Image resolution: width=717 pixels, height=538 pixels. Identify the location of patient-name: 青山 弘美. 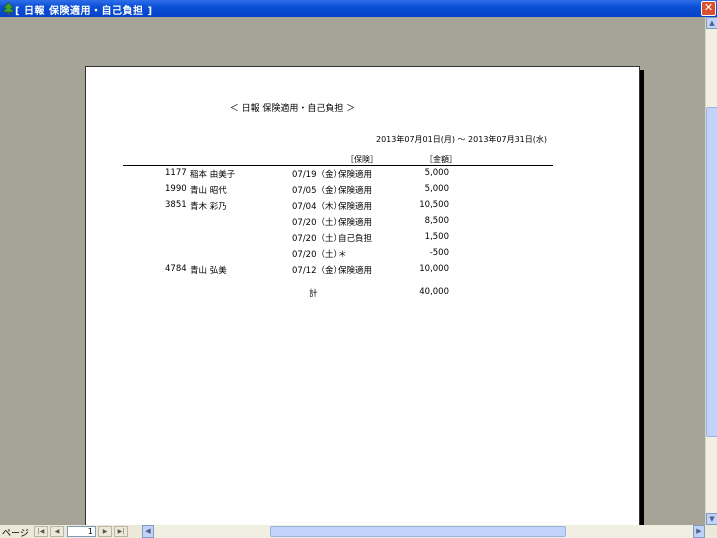
(208, 271).